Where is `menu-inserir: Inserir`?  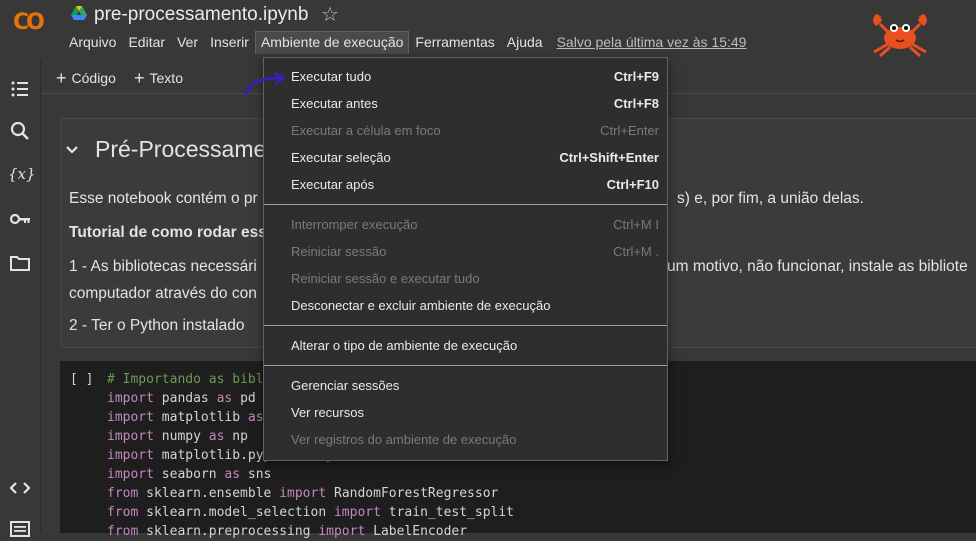 menu-inserir: Inserir is located at coordinates (229, 42).